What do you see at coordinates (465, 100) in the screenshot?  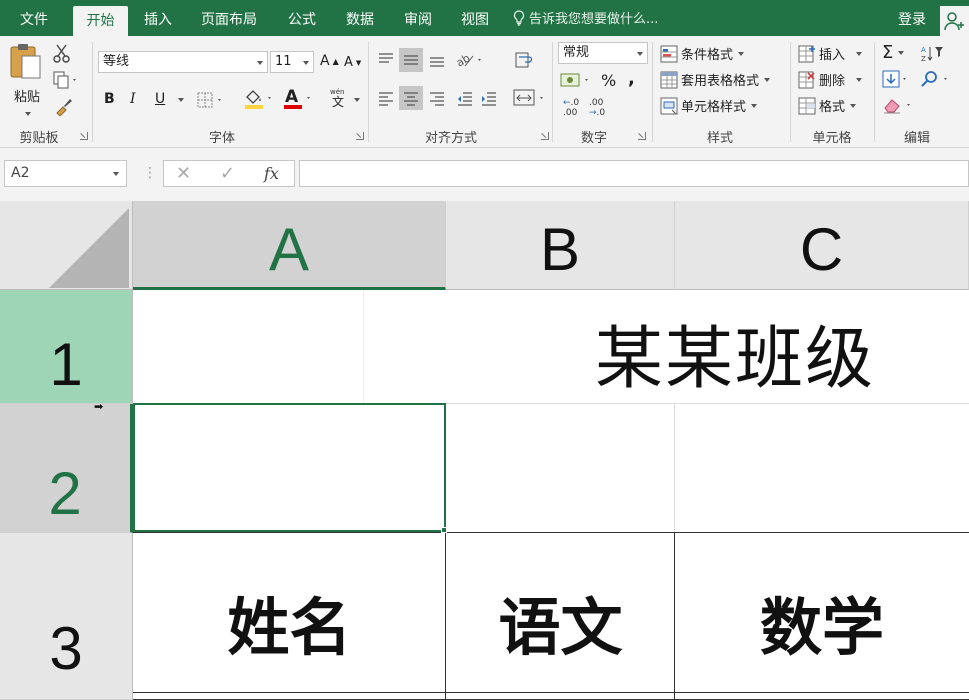 I see `decrease-indent-button` at bounding box center [465, 100].